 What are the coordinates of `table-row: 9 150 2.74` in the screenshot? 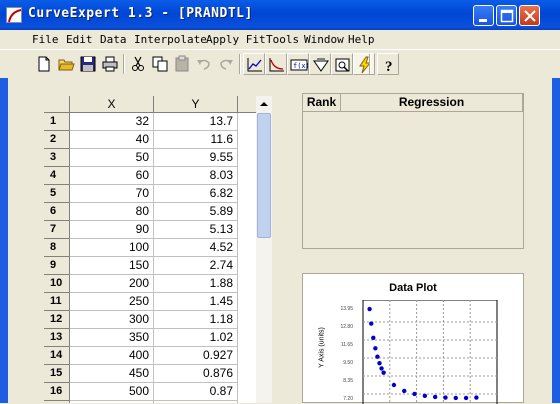 It's located at (151, 266).